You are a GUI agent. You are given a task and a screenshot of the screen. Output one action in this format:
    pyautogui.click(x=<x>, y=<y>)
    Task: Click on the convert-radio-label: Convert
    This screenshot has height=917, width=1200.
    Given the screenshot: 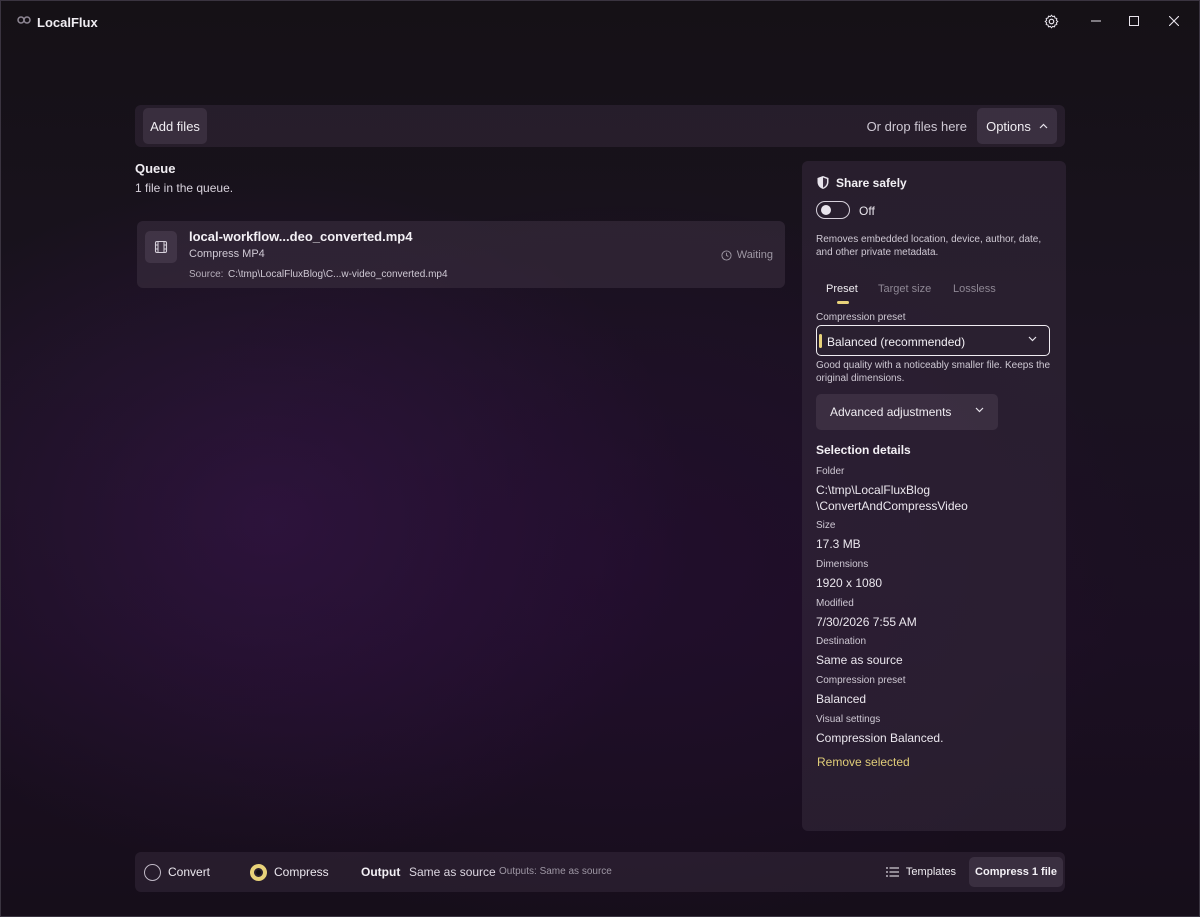 What is the action you would take?
    pyautogui.click(x=189, y=872)
    